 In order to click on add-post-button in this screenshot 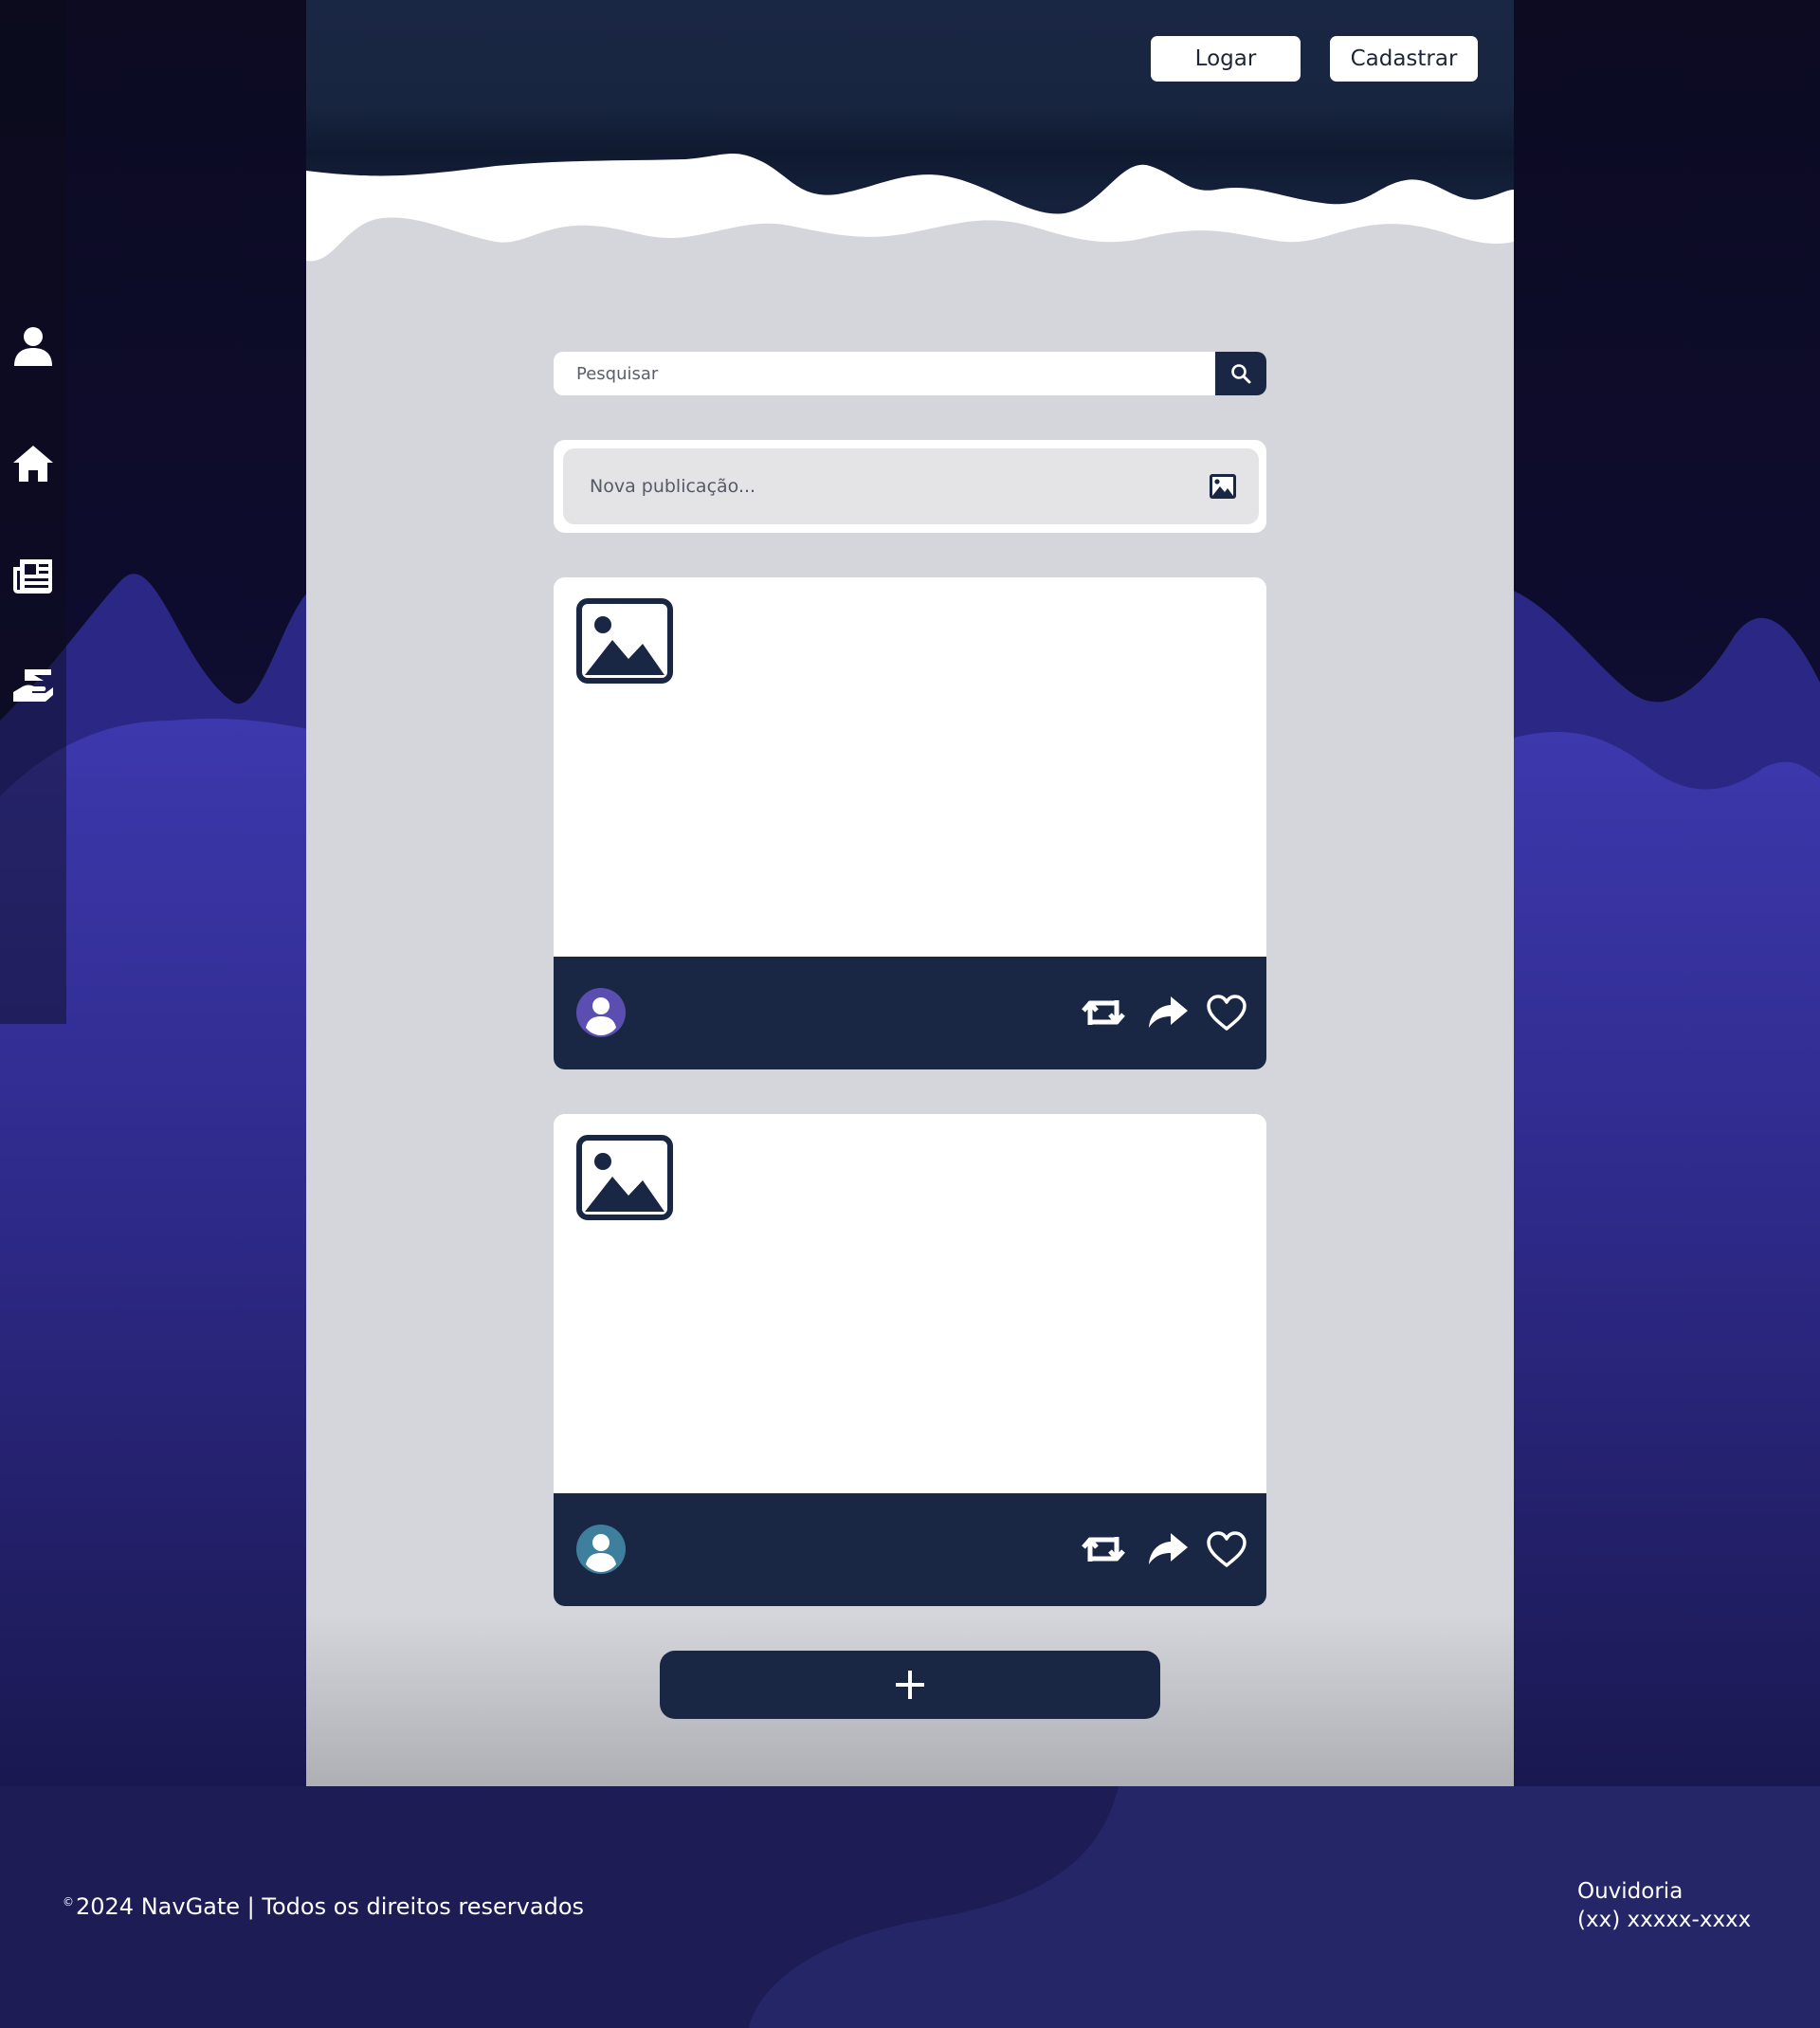, I will do `click(910, 1685)`.